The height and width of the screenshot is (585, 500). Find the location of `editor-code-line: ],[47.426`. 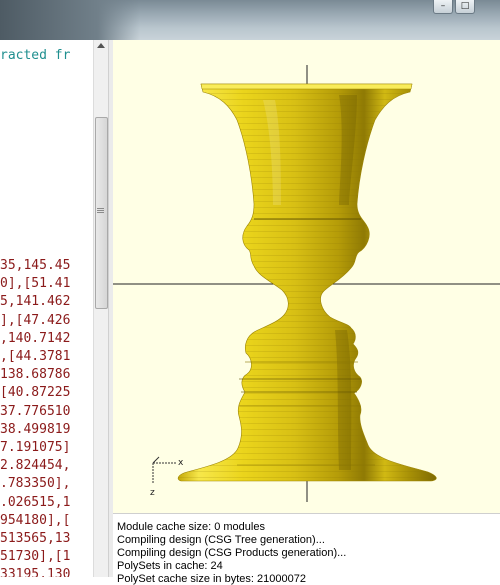

editor-code-line: ],[47.426 is located at coordinates (35, 320).